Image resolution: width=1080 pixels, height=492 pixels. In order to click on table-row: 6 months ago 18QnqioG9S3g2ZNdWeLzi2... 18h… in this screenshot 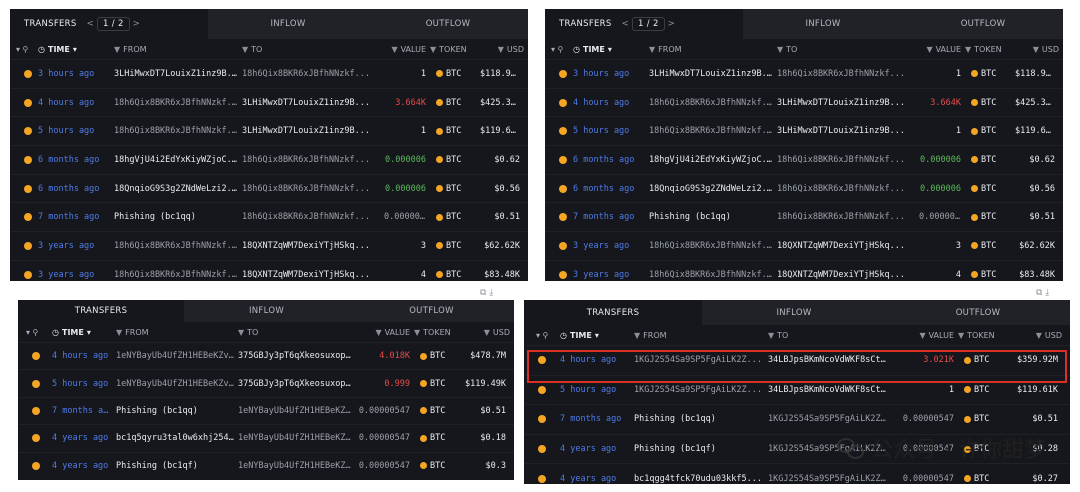, I will do `click(269, 188)`.